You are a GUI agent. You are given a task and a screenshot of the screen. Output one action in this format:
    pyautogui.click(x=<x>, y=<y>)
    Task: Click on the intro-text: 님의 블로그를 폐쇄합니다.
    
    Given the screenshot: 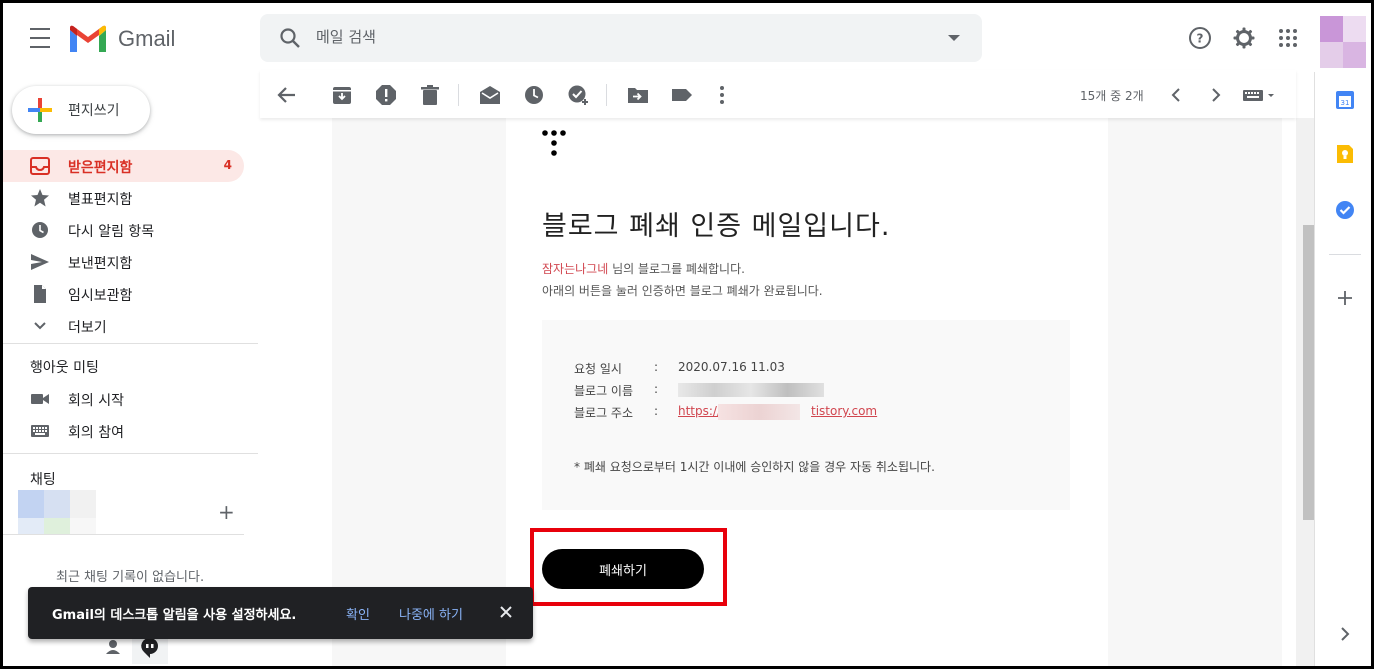 What is the action you would take?
    pyautogui.click(x=676, y=269)
    